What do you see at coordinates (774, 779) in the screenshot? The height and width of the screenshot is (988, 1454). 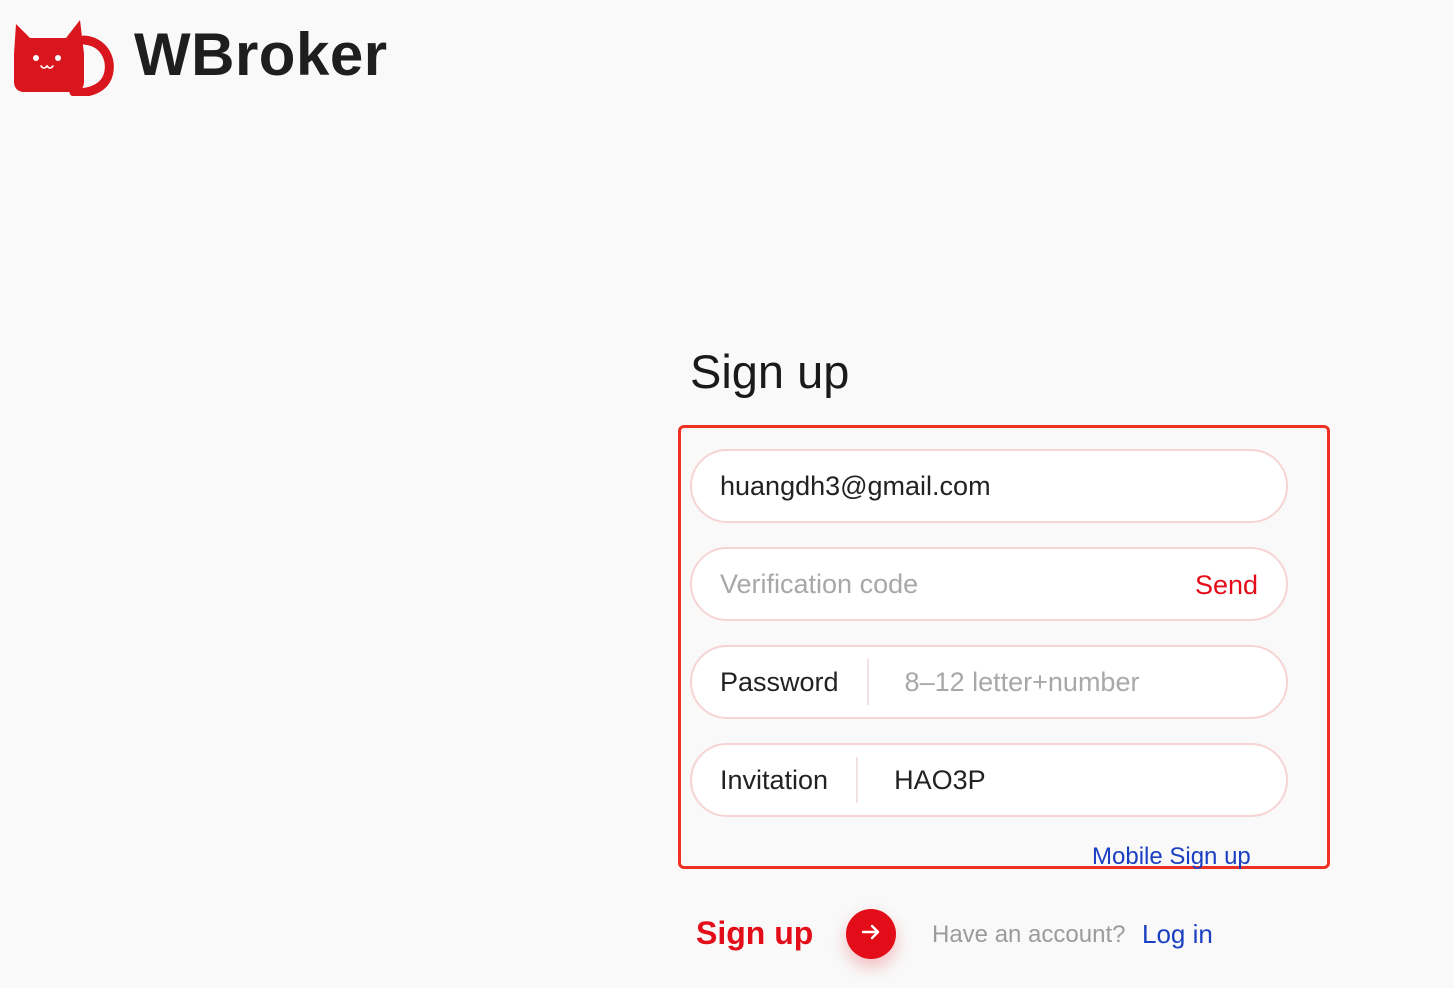 I see `invitation-label: Invitation` at bounding box center [774, 779].